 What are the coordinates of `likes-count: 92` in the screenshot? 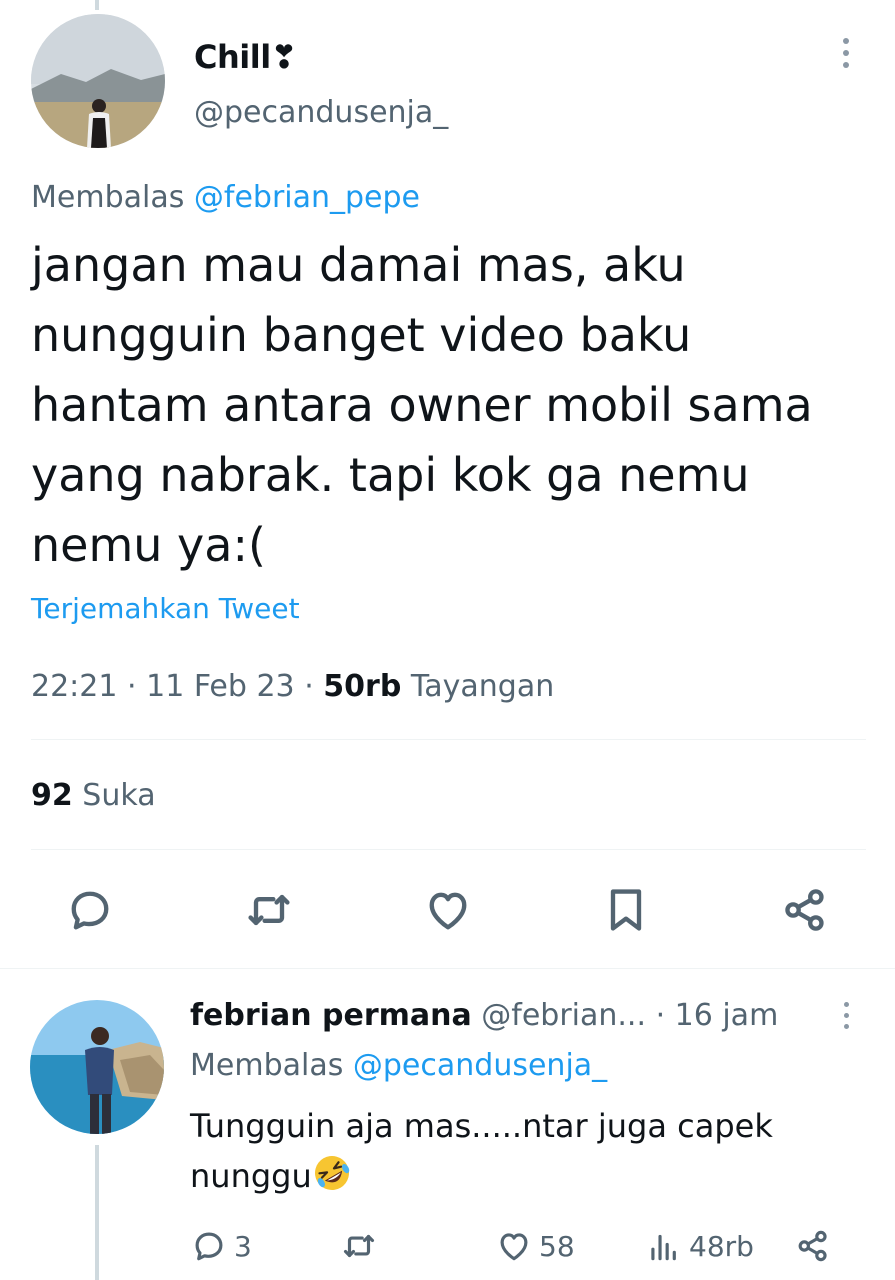 It's located at (52, 795).